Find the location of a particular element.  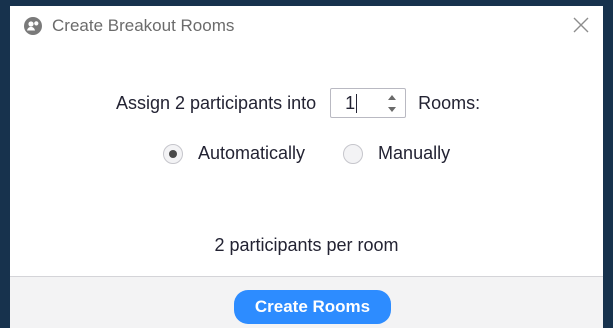

radio-selected-icon is located at coordinates (173, 153).